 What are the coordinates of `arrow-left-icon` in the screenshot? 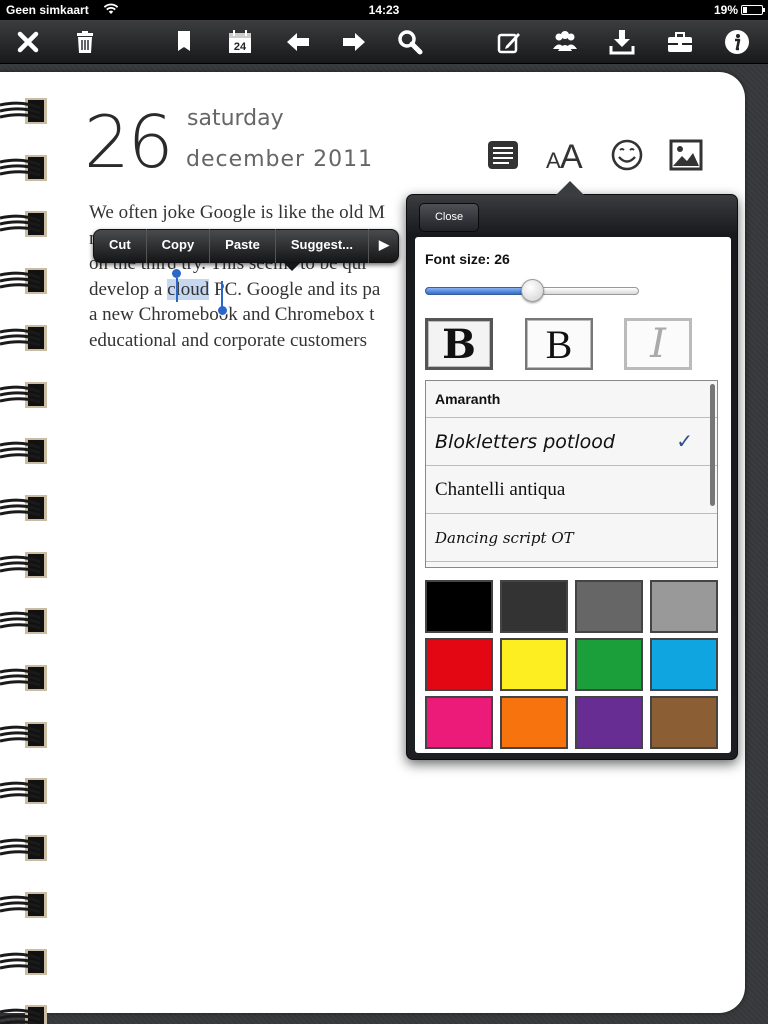 It's located at (298, 42).